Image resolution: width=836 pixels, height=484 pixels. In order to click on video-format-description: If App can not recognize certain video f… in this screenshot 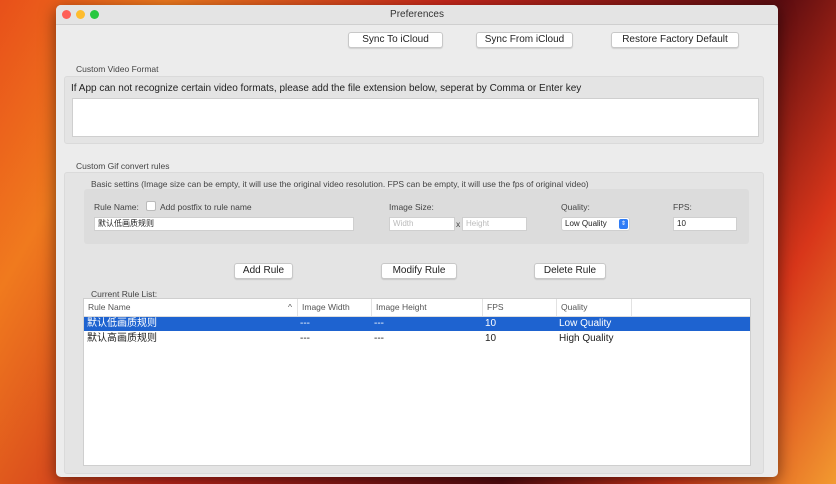, I will do `click(326, 88)`.